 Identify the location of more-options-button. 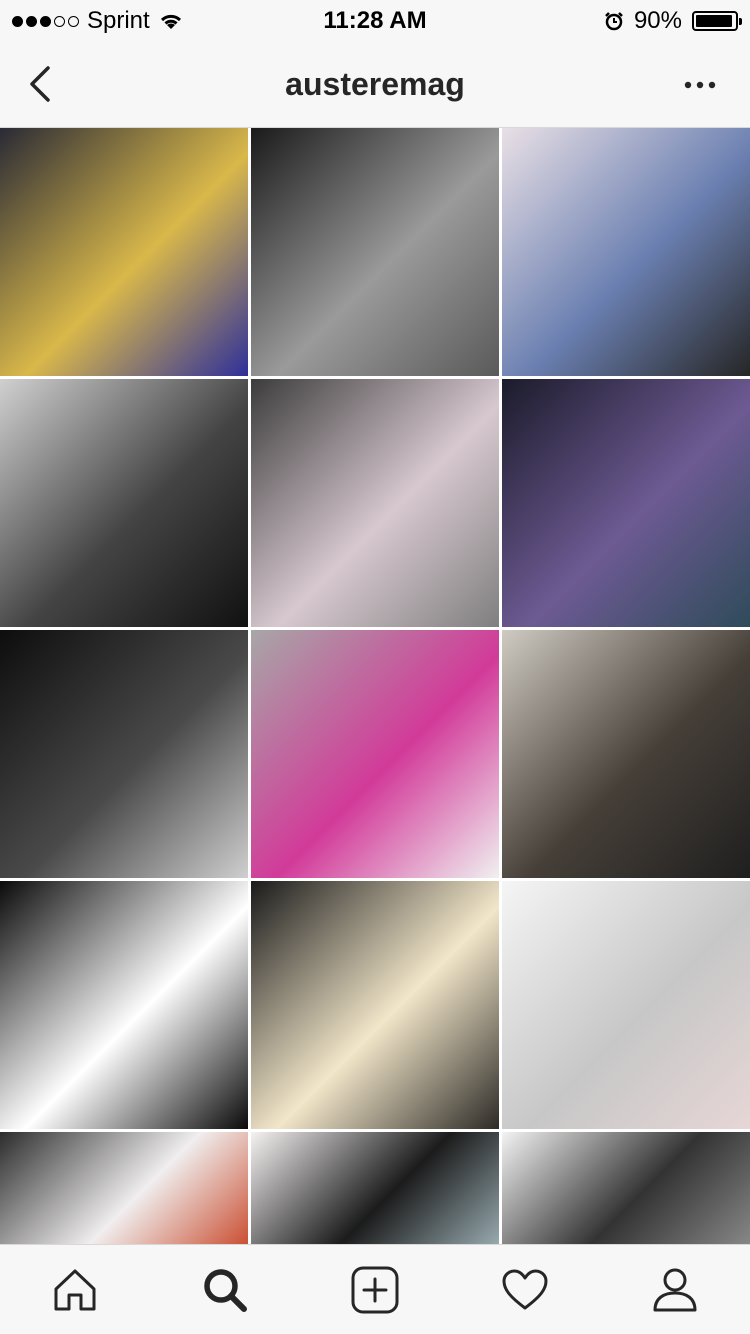
(700, 85).